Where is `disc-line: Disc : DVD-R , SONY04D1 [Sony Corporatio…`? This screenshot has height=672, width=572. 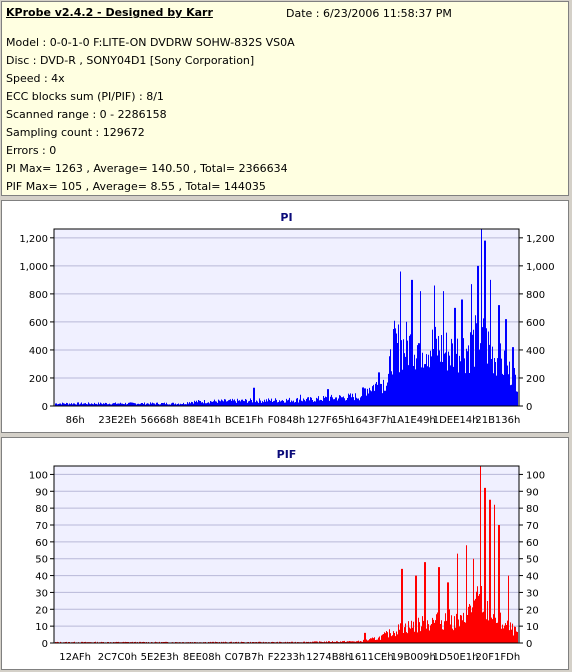 disc-line: Disc : DVD-R , SONY04D1 [Sony Corporatio… is located at coordinates (130, 60).